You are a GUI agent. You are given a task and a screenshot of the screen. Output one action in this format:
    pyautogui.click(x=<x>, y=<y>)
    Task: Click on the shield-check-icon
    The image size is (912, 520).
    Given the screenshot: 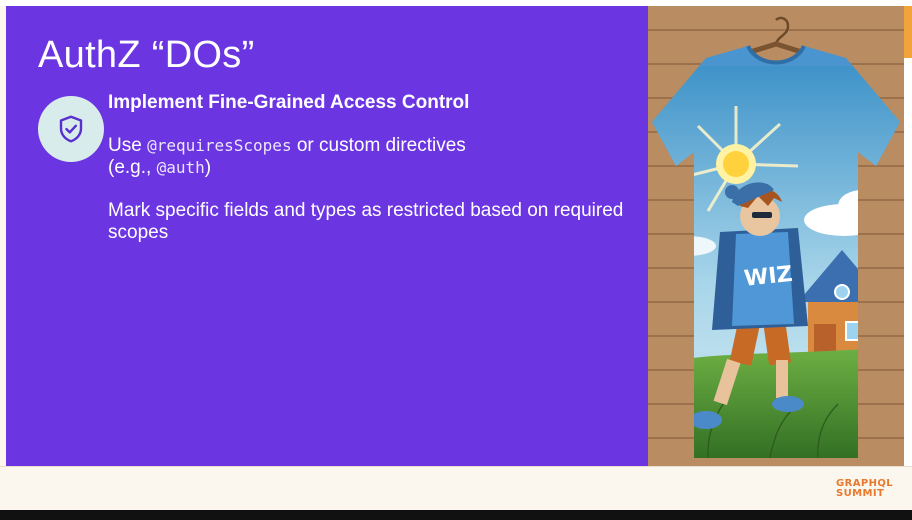 What is the action you would take?
    pyautogui.click(x=71, y=129)
    